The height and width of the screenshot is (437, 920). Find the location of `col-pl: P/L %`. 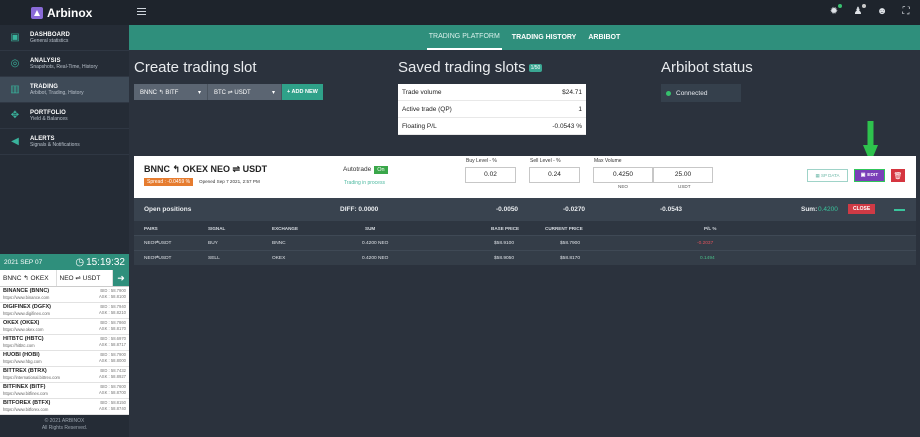

col-pl: P/L % is located at coordinates (710, 228).